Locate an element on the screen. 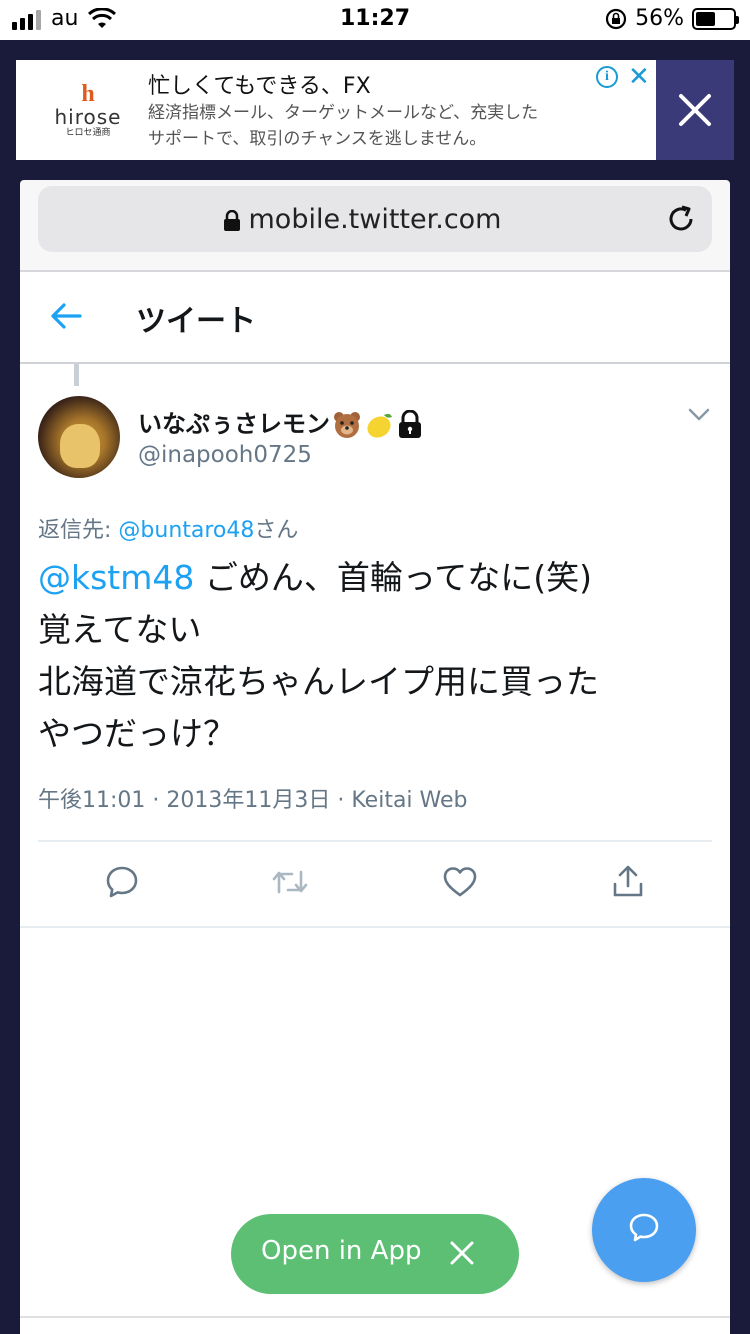  user-handle: @inapooh0725 is located at coordinates (225, 455).